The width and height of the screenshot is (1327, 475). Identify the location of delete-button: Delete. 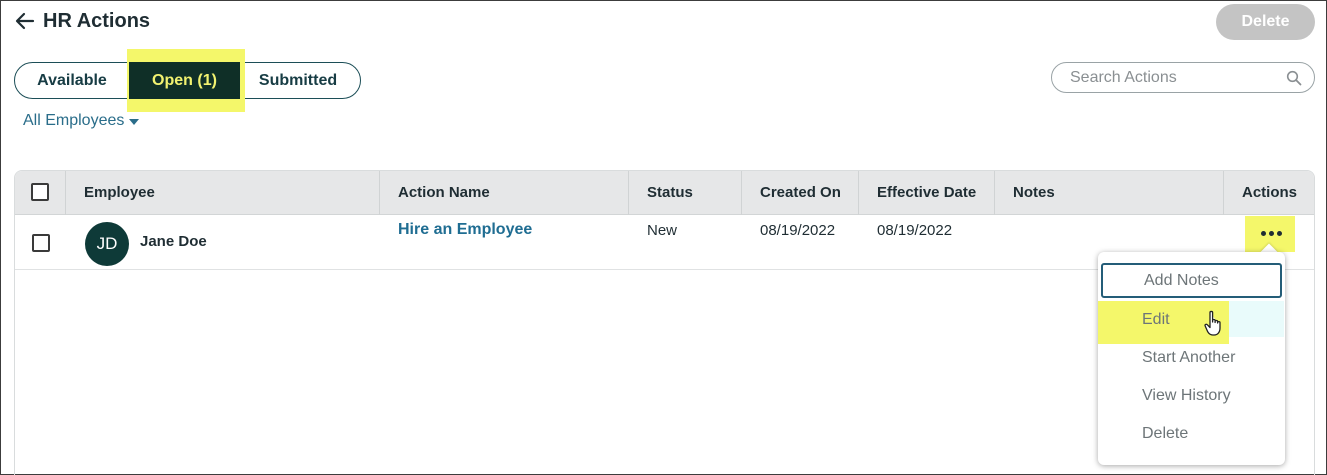
(1265, 22).